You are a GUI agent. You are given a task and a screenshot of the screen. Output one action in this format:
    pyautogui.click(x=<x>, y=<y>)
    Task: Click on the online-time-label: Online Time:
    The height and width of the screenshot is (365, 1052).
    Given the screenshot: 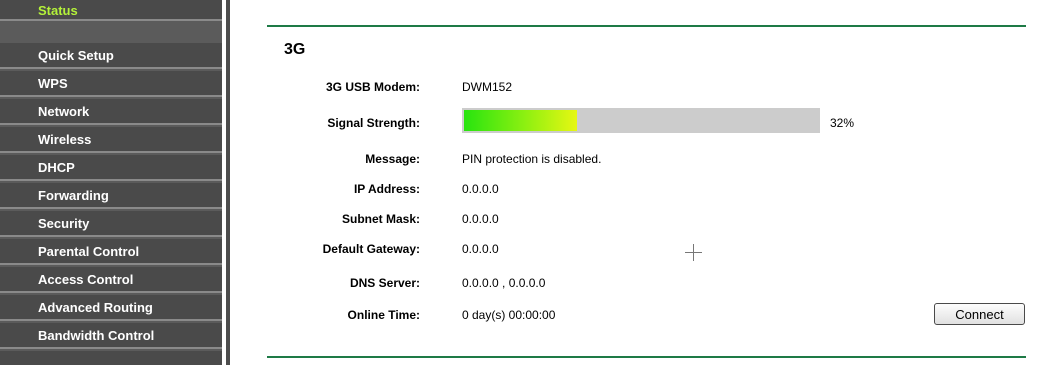 What is the action you would take?
    pyautogui.click(x=383, y=315)
    